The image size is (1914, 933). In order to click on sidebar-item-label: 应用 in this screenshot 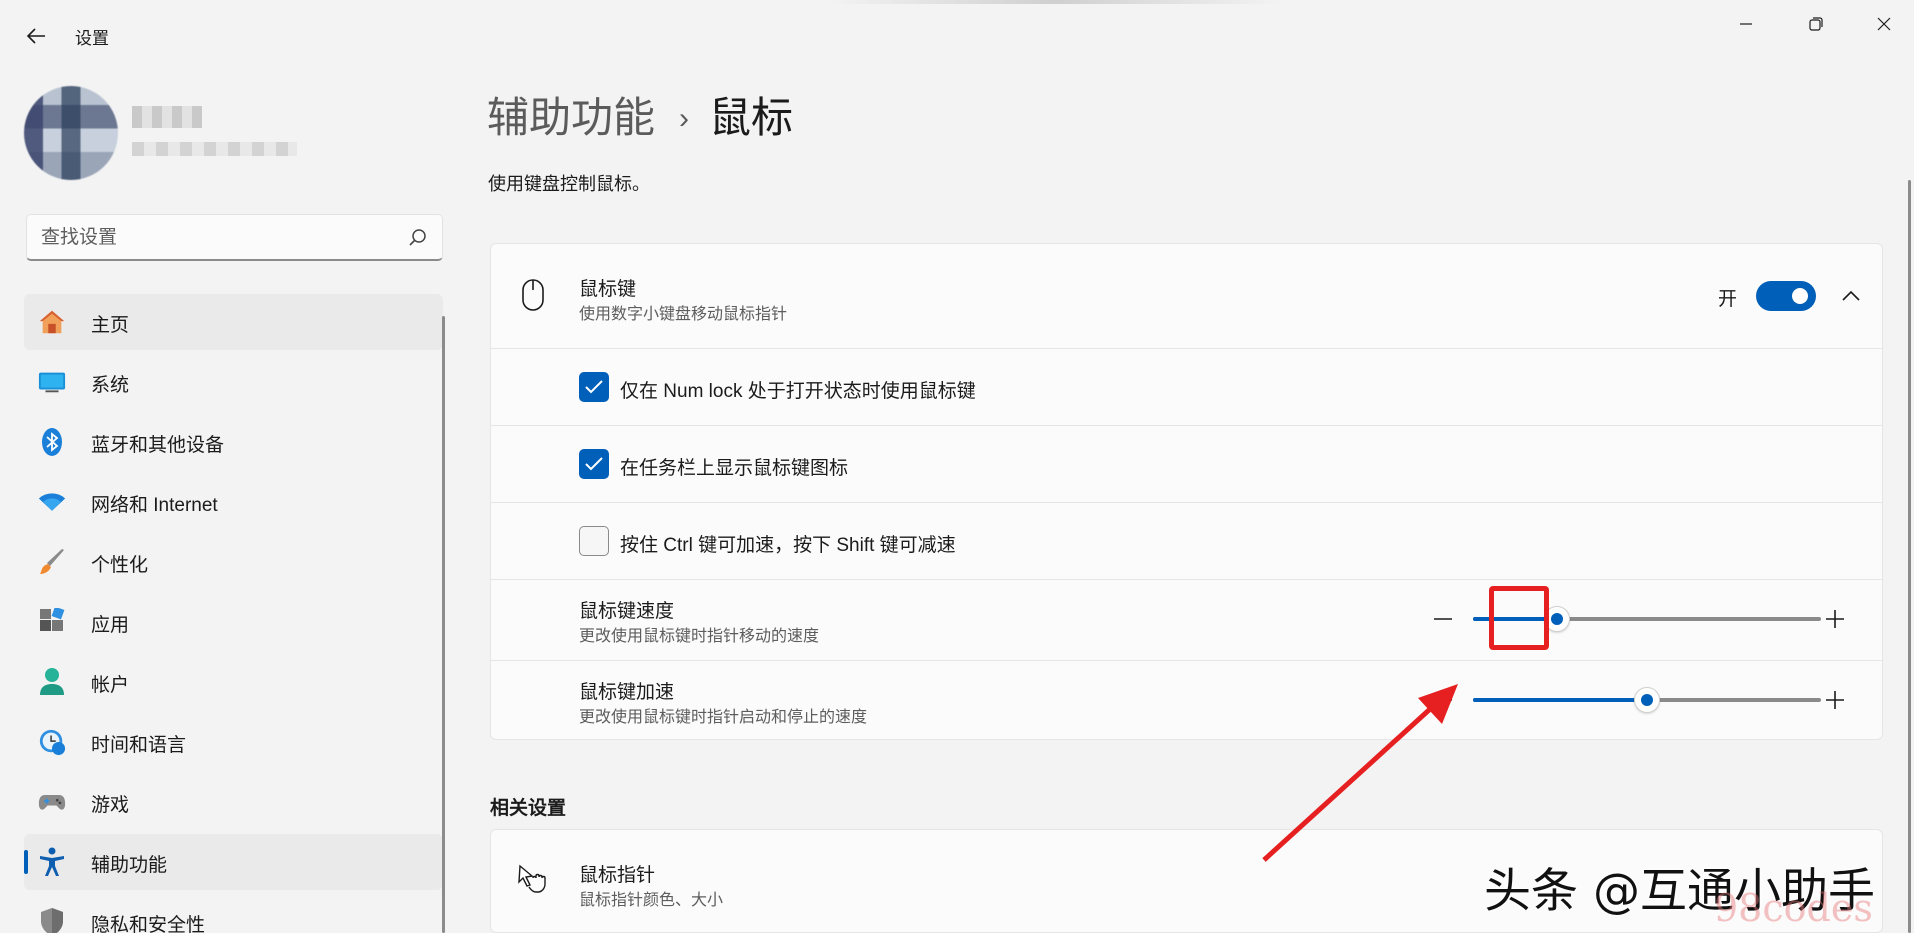, I will do `click(110, 625)`.